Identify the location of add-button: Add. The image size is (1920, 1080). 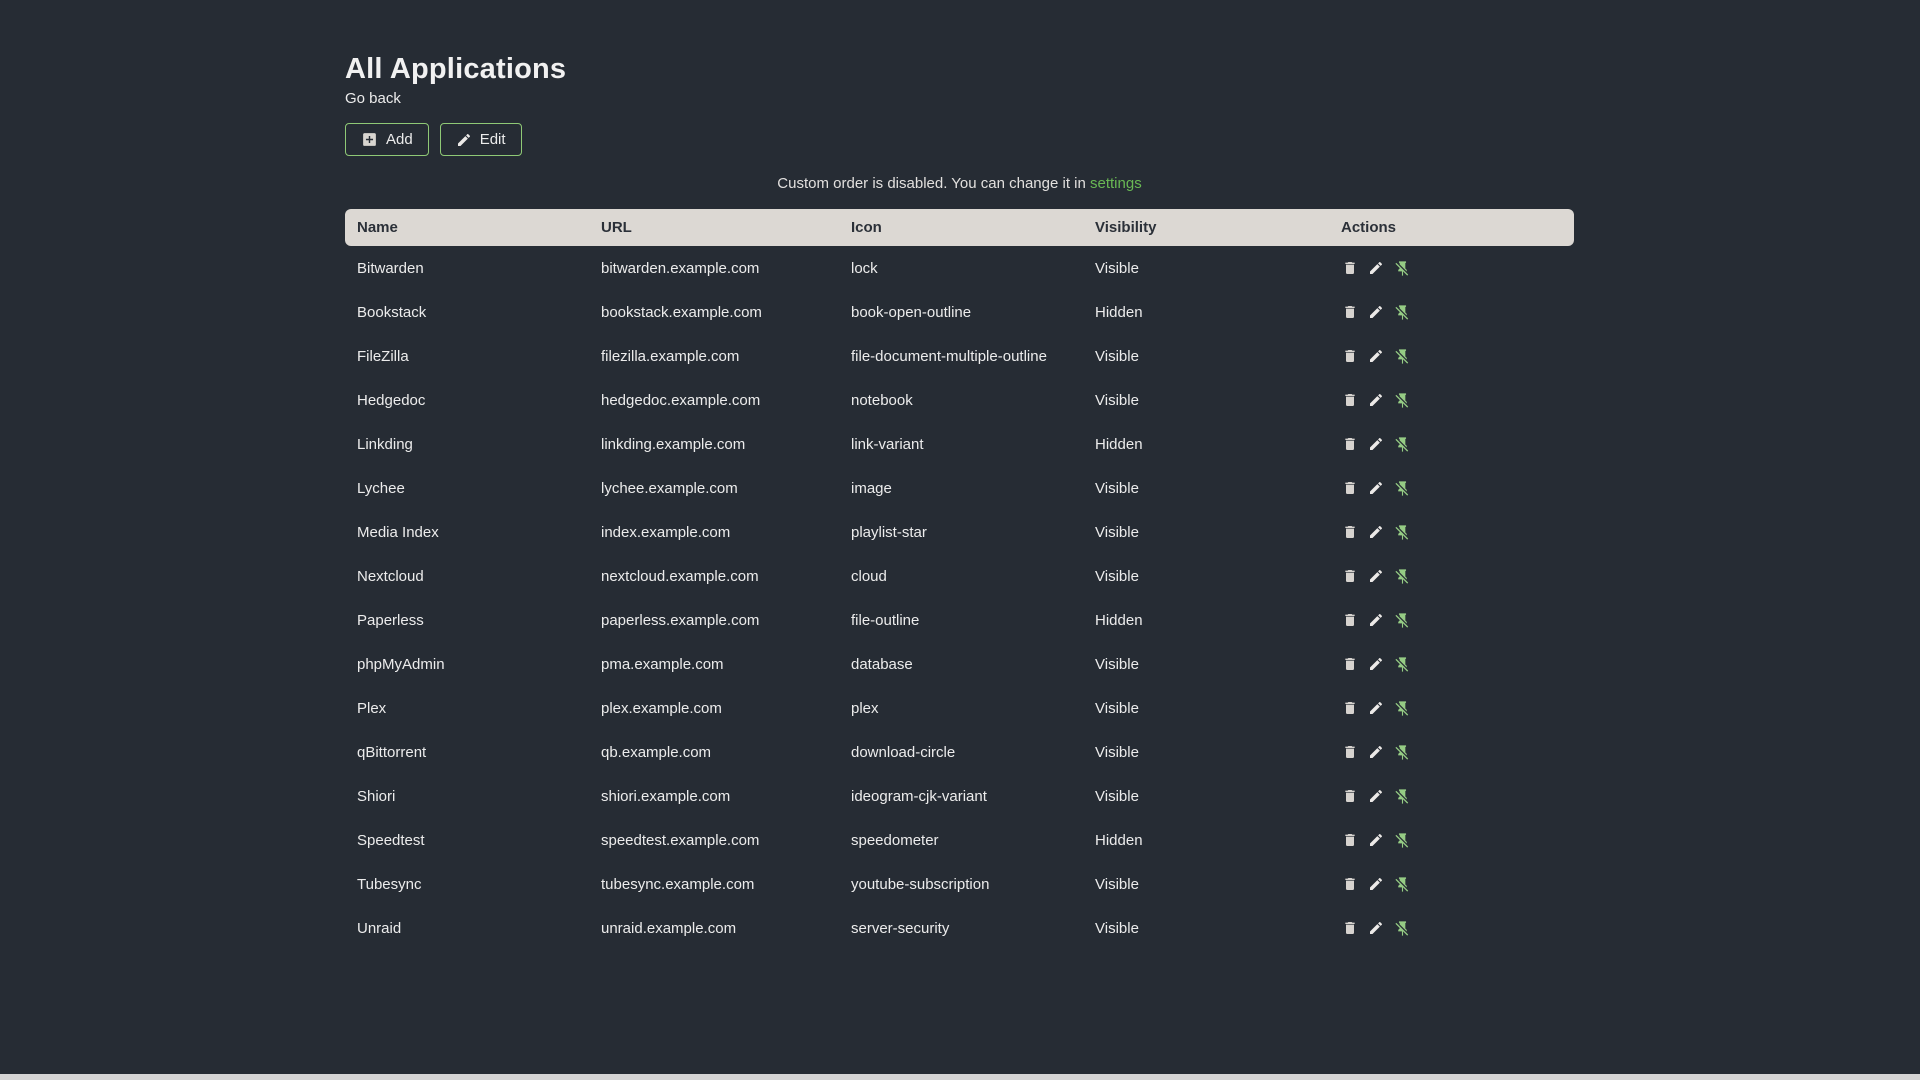
(387, 139).